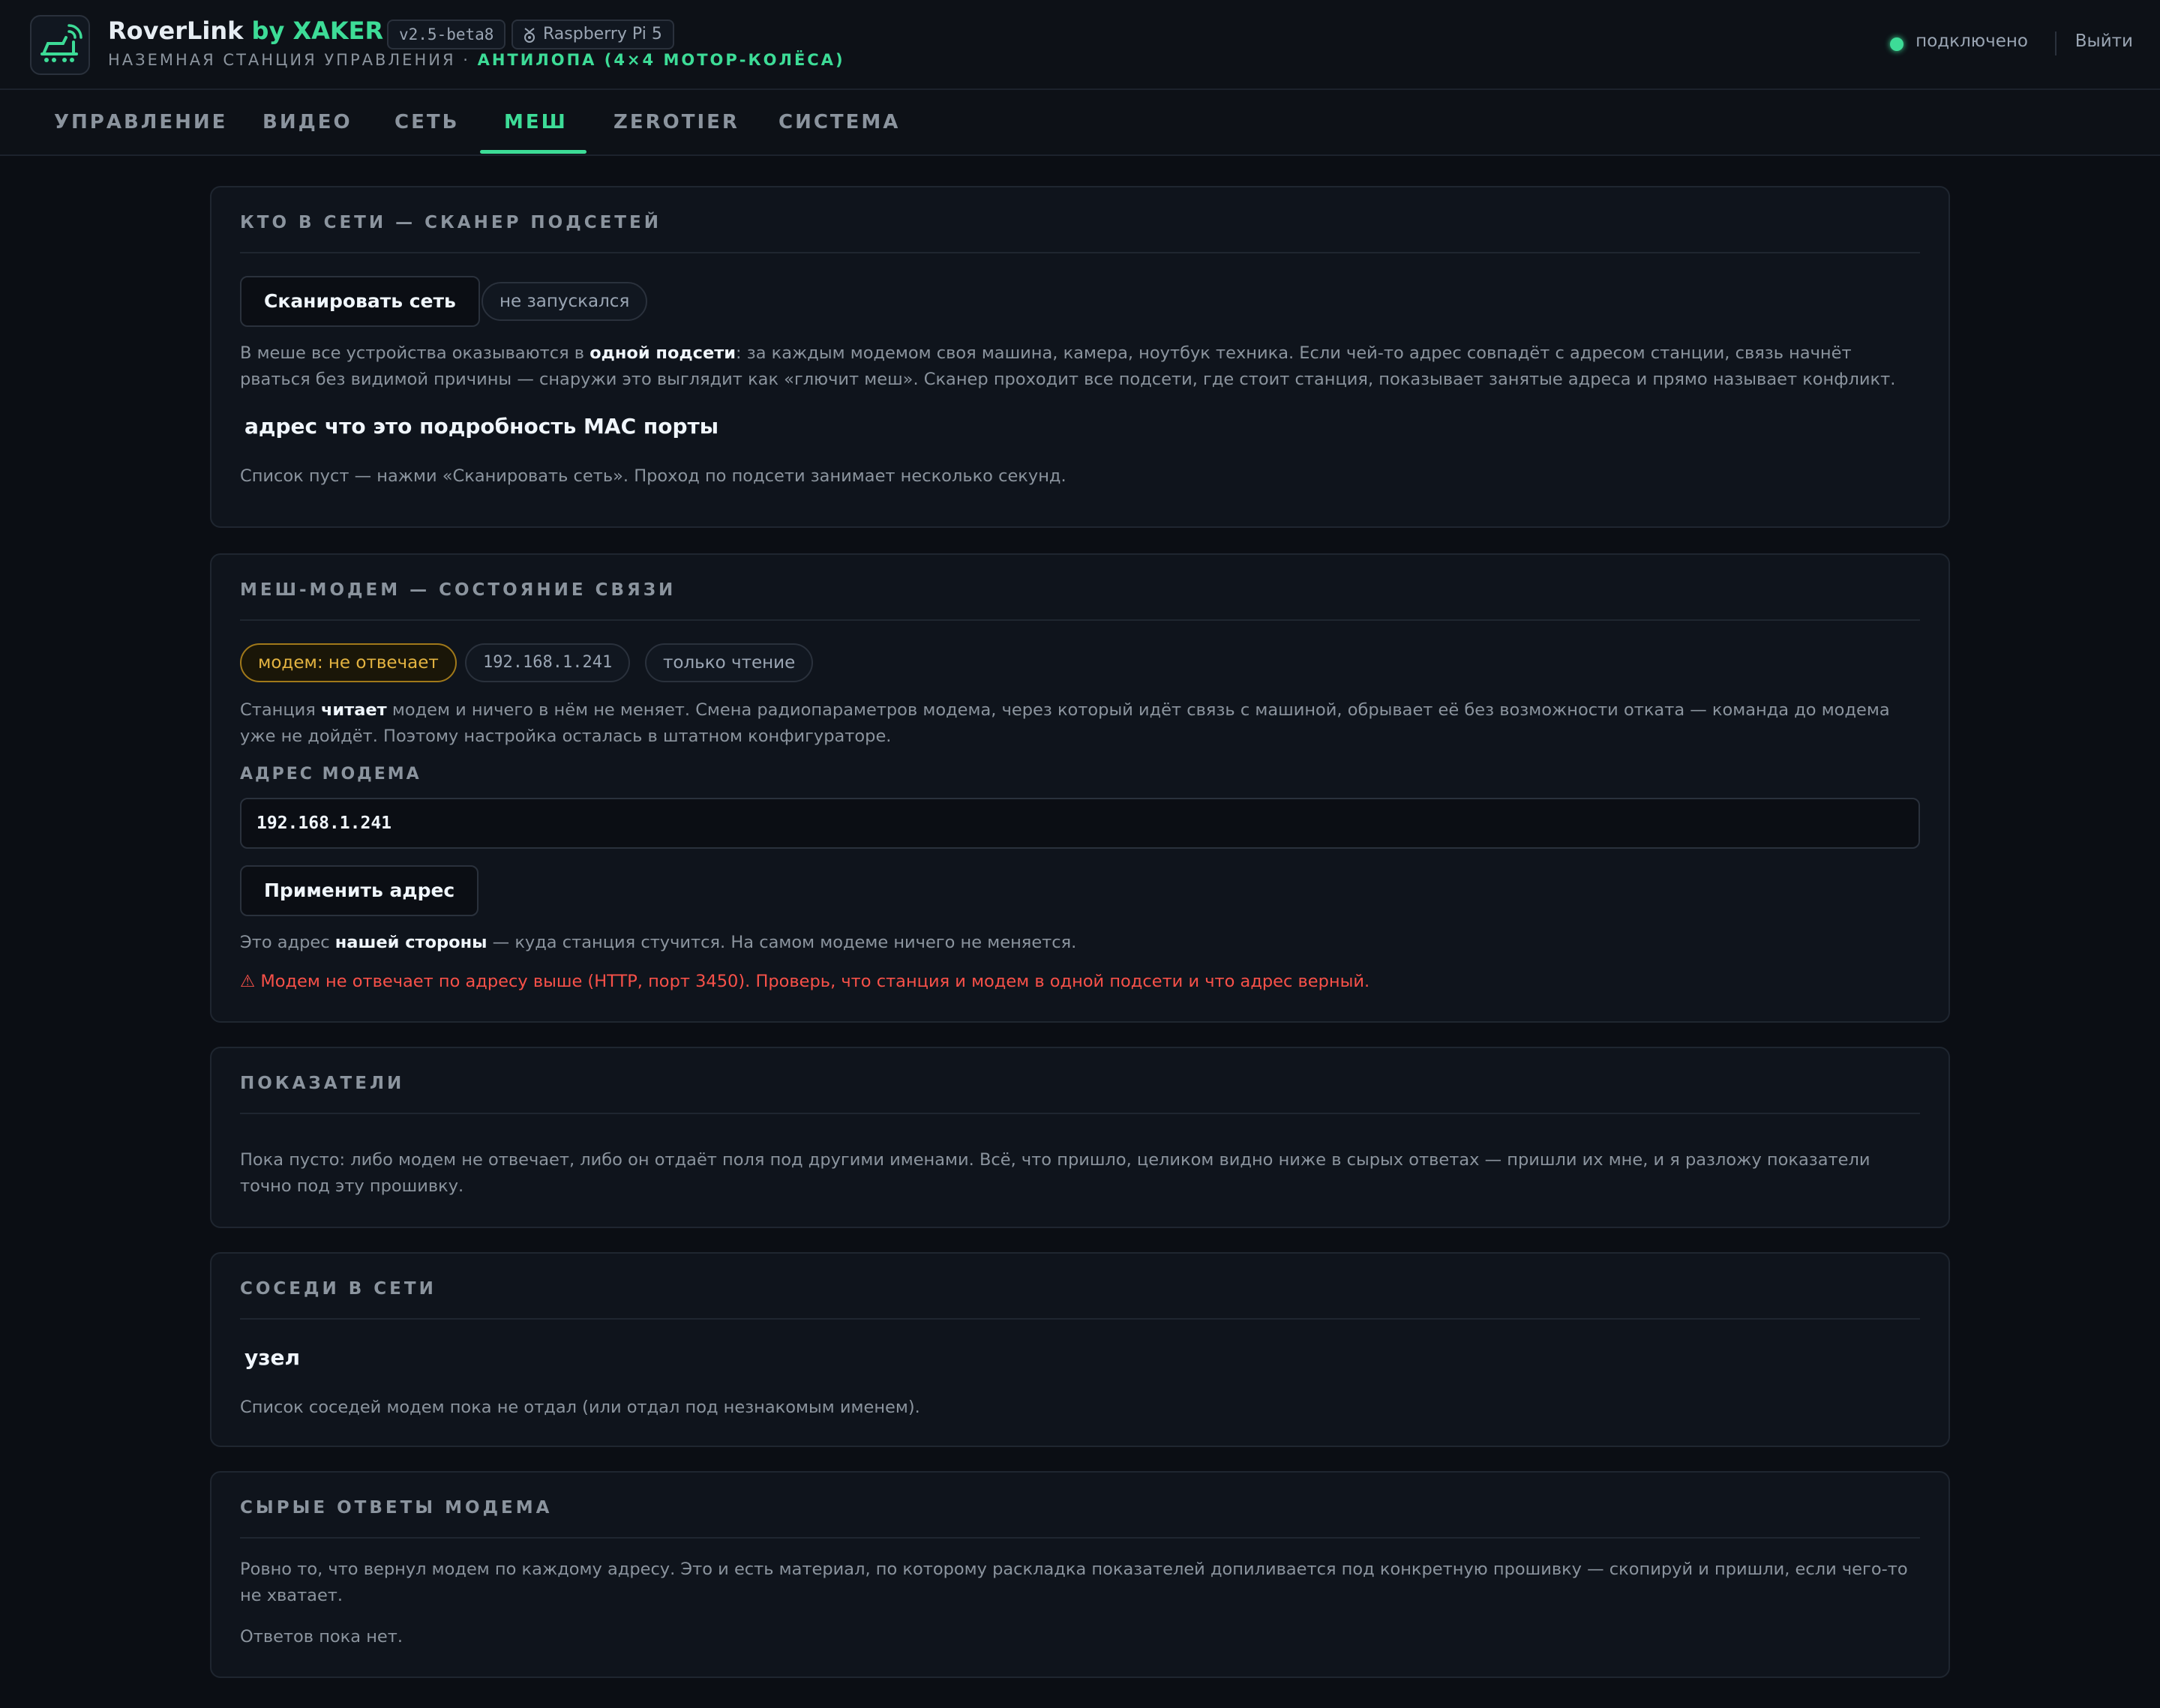 This screenshot has height=1708, width=2160. What do you see at coordinates (359, 891) in the screenshot?
I see `apply-address-button: Применить адрес` at bounding box center [359, 891].